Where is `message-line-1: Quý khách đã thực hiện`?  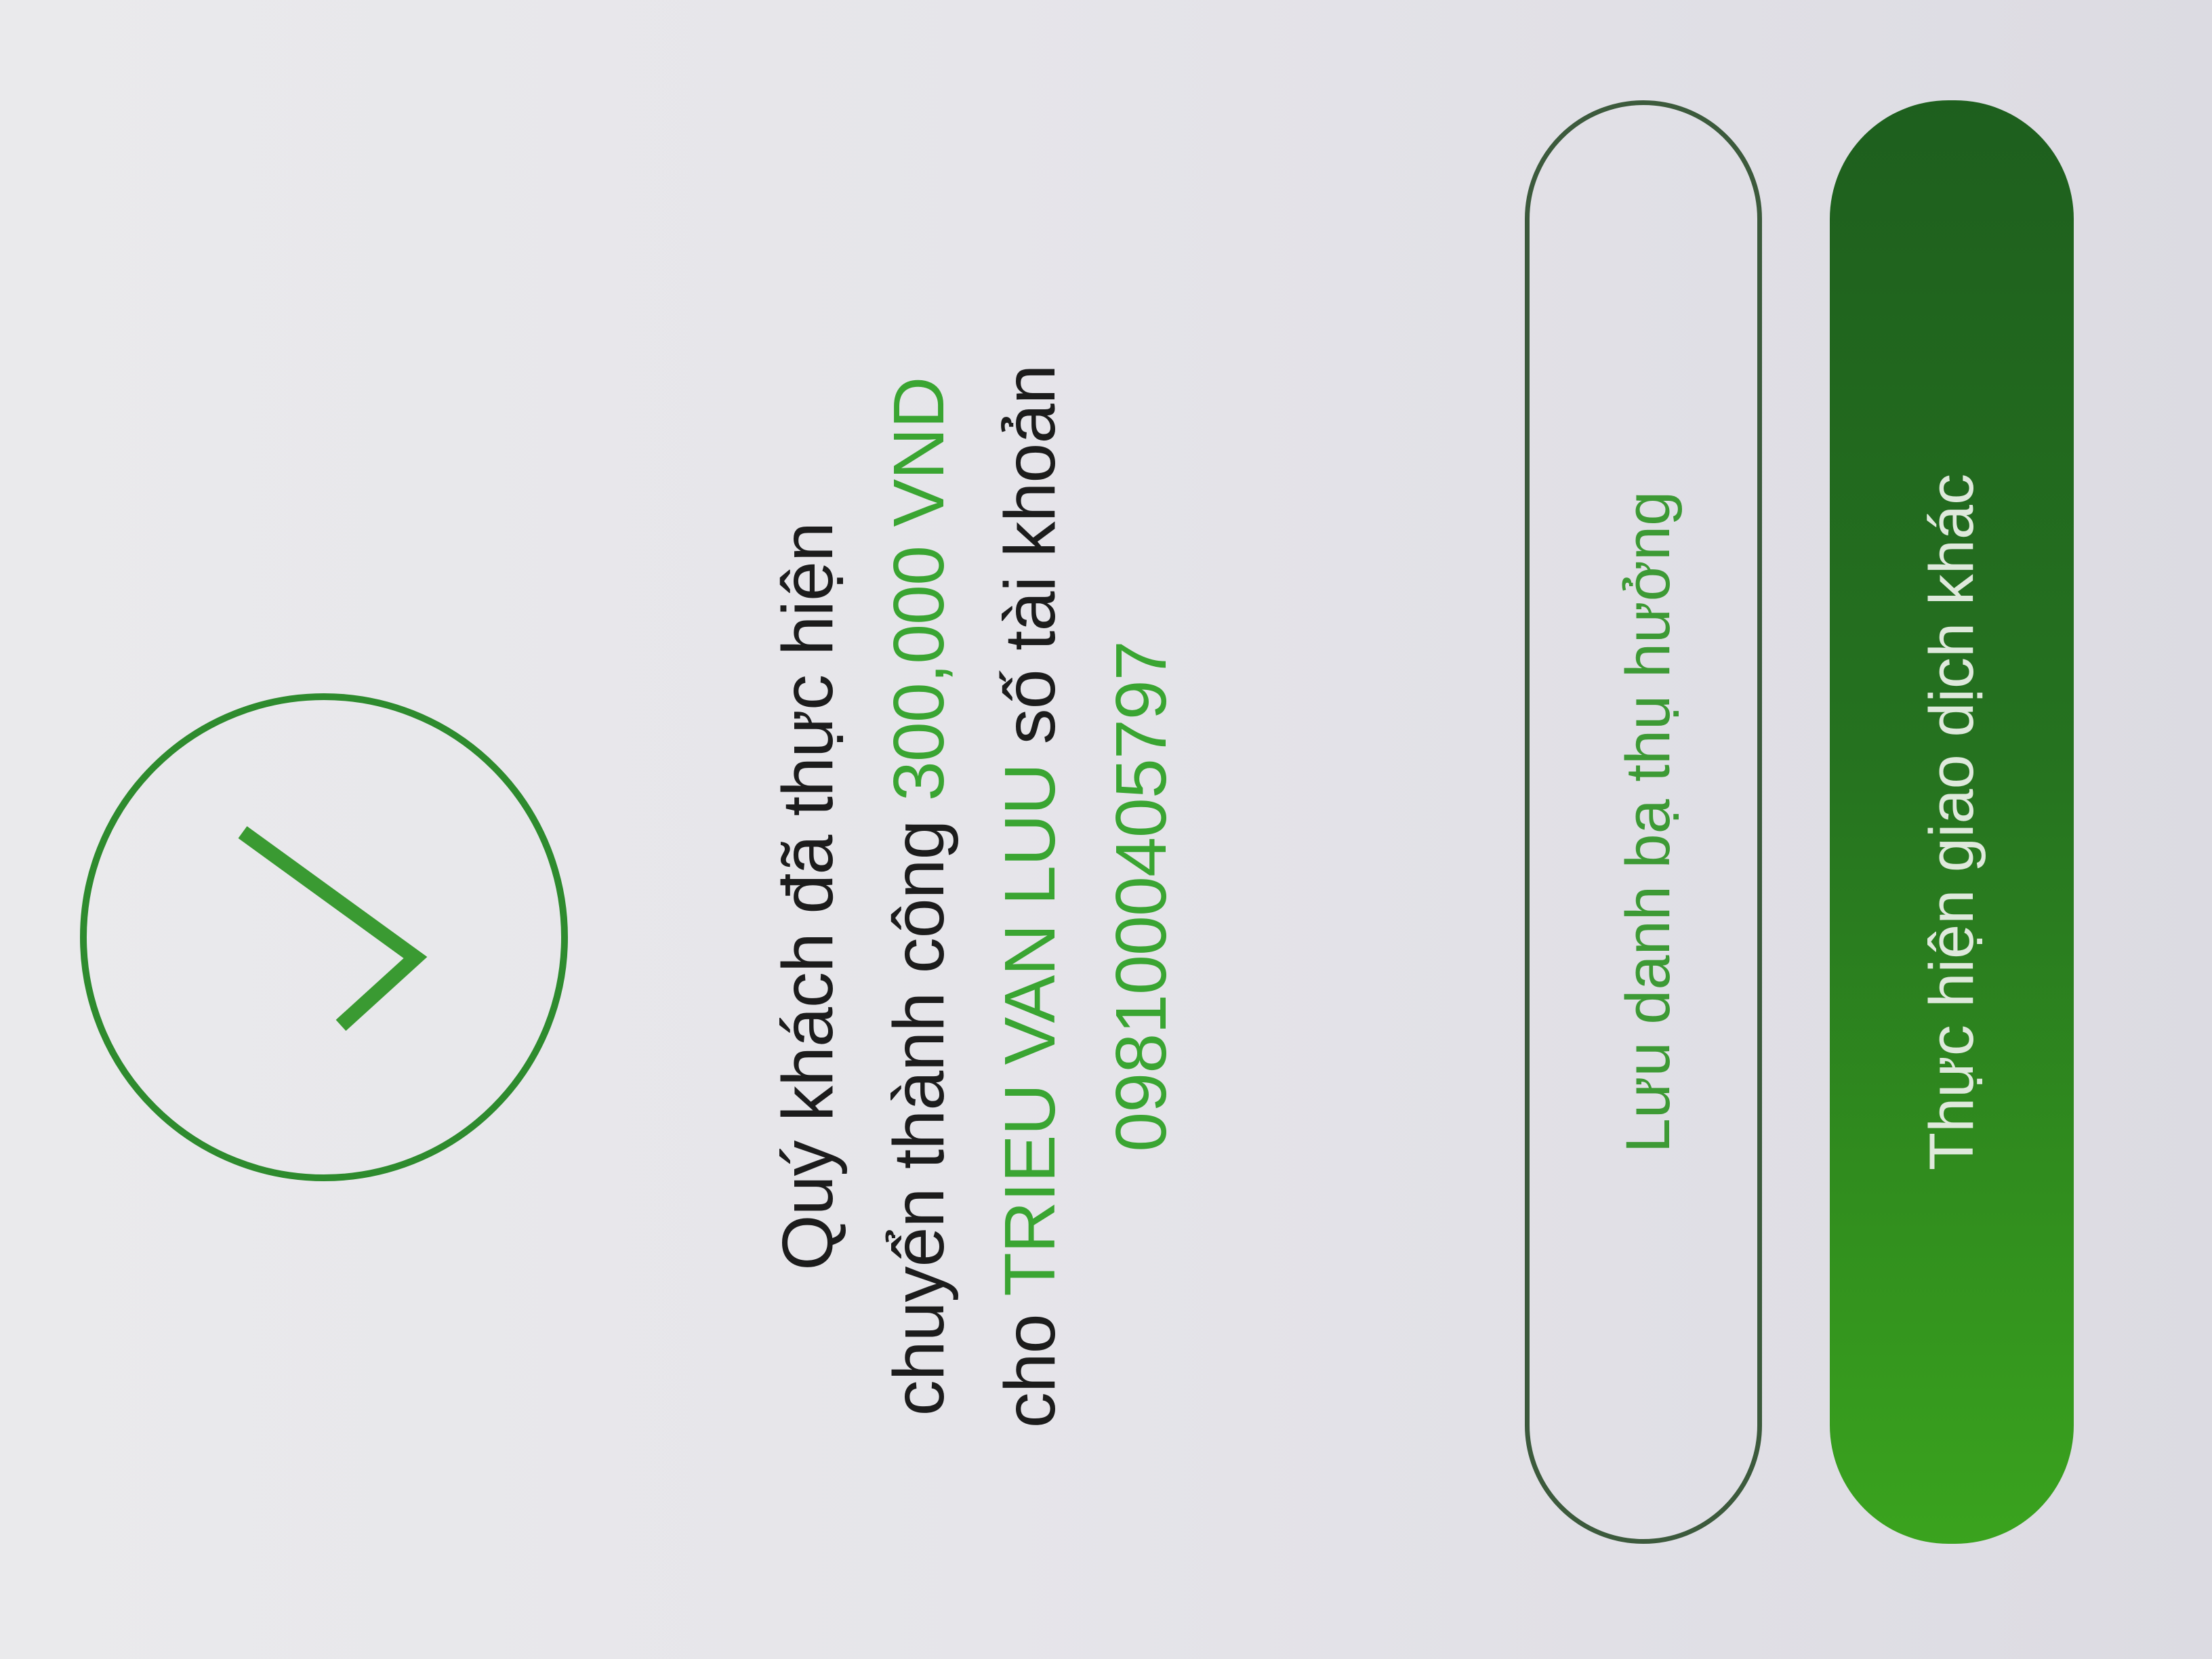
message-line-1: Quý khách đã thực hiện is located at coordinates (807, 897).